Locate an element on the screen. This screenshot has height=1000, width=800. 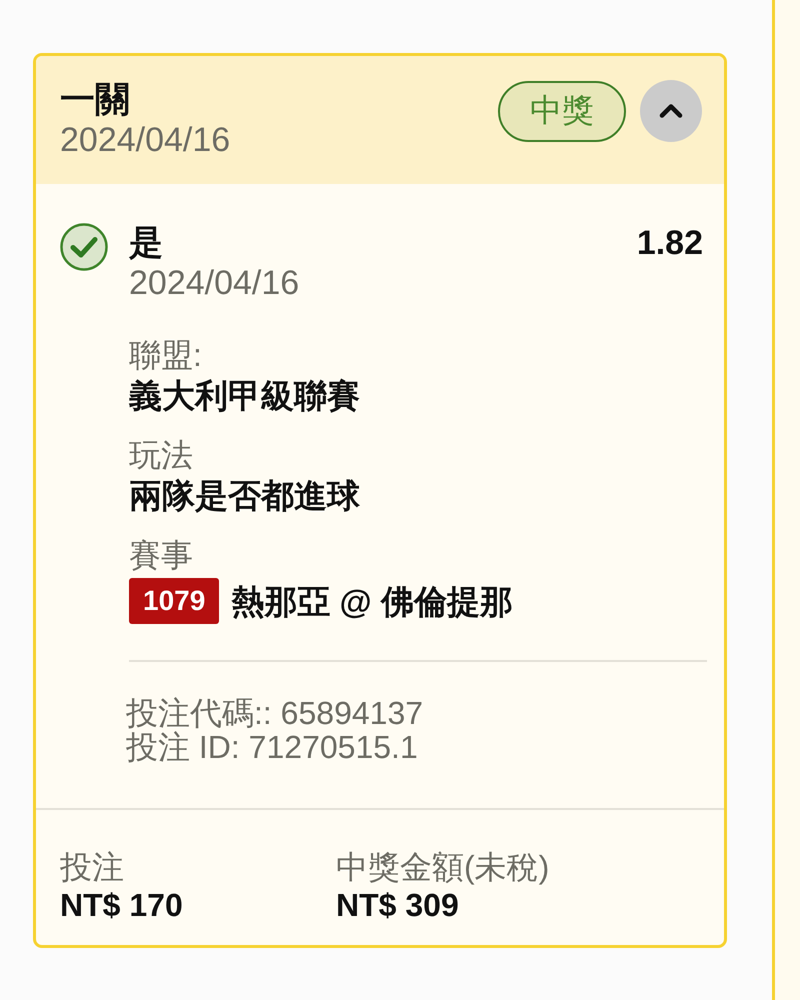
detail-label: 聯盟: is located at coordinates (165, 355).